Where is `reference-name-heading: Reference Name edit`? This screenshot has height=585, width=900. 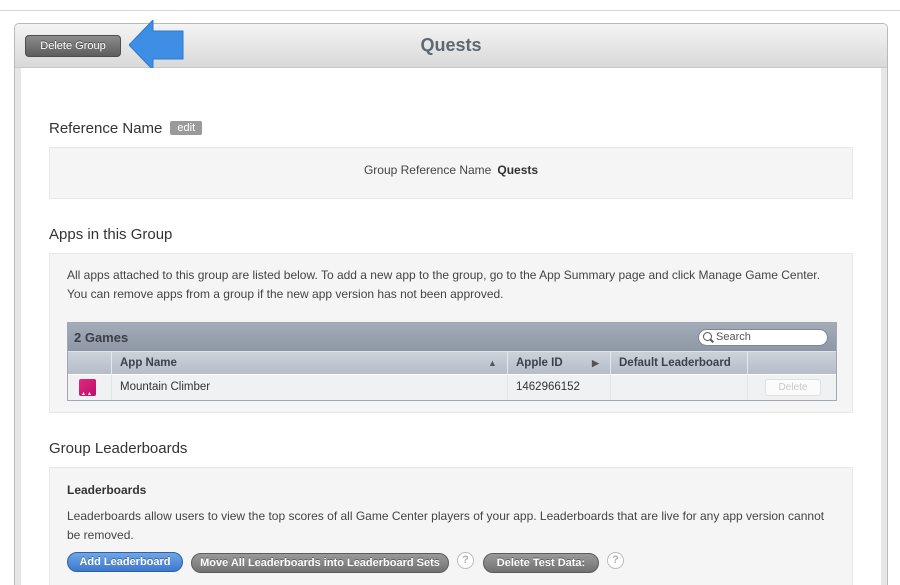
reference-name-heading: Reference Name edit is located at coordinates (126, 128).